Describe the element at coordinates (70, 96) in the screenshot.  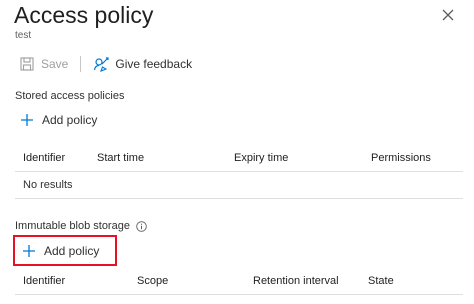
I see `stored-section-label: Stored access policies` at that location.